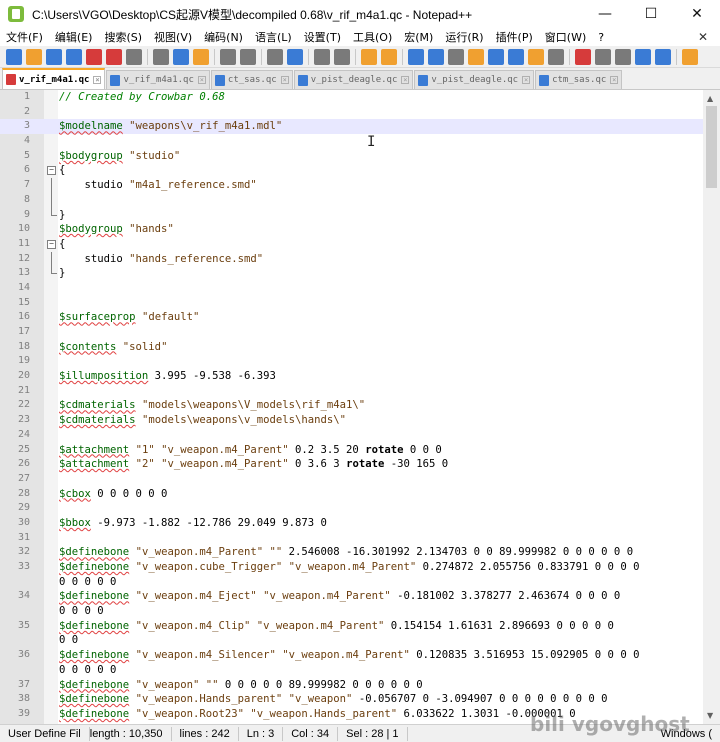 The height and width of the screenshot is (742, 720). What do you see at coordinates (351, 288) in the screenshot?
I see `code-line: 14` at bounding box center [351, 288].